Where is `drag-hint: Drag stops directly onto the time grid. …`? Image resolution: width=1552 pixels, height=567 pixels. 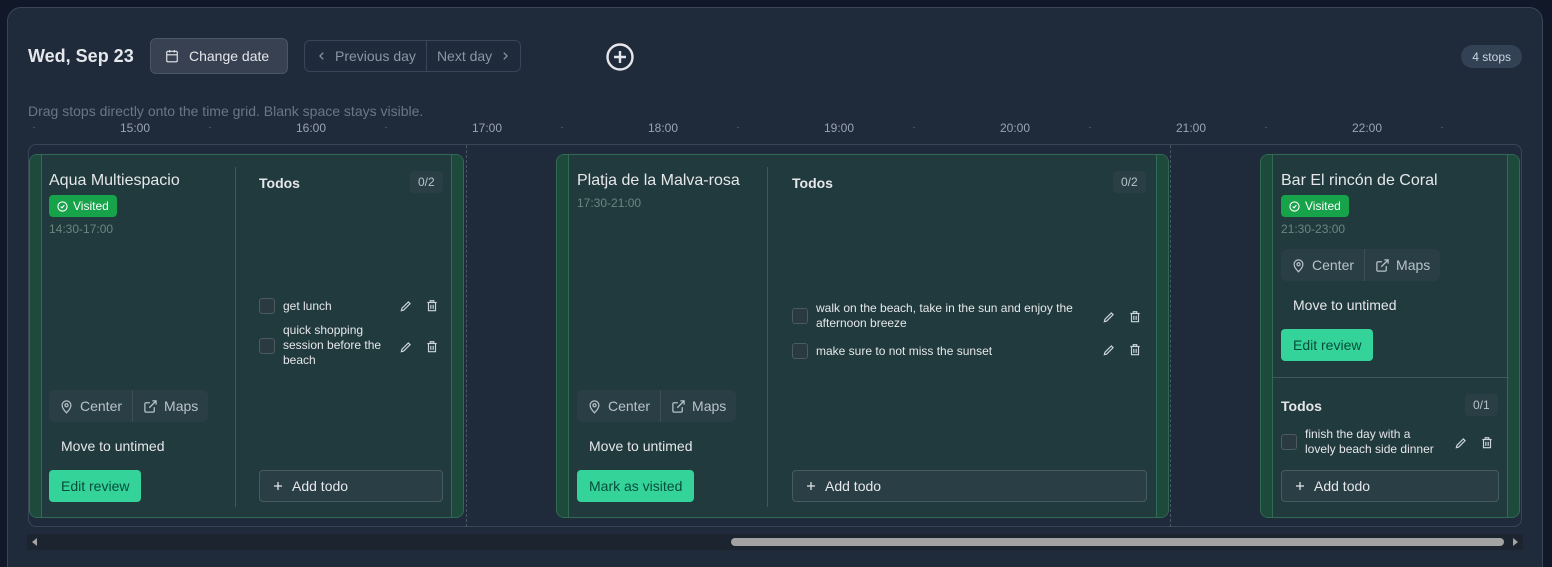
drag-hint: Drag stops directly onto the time grid. … is located at coordinates (226, 111).